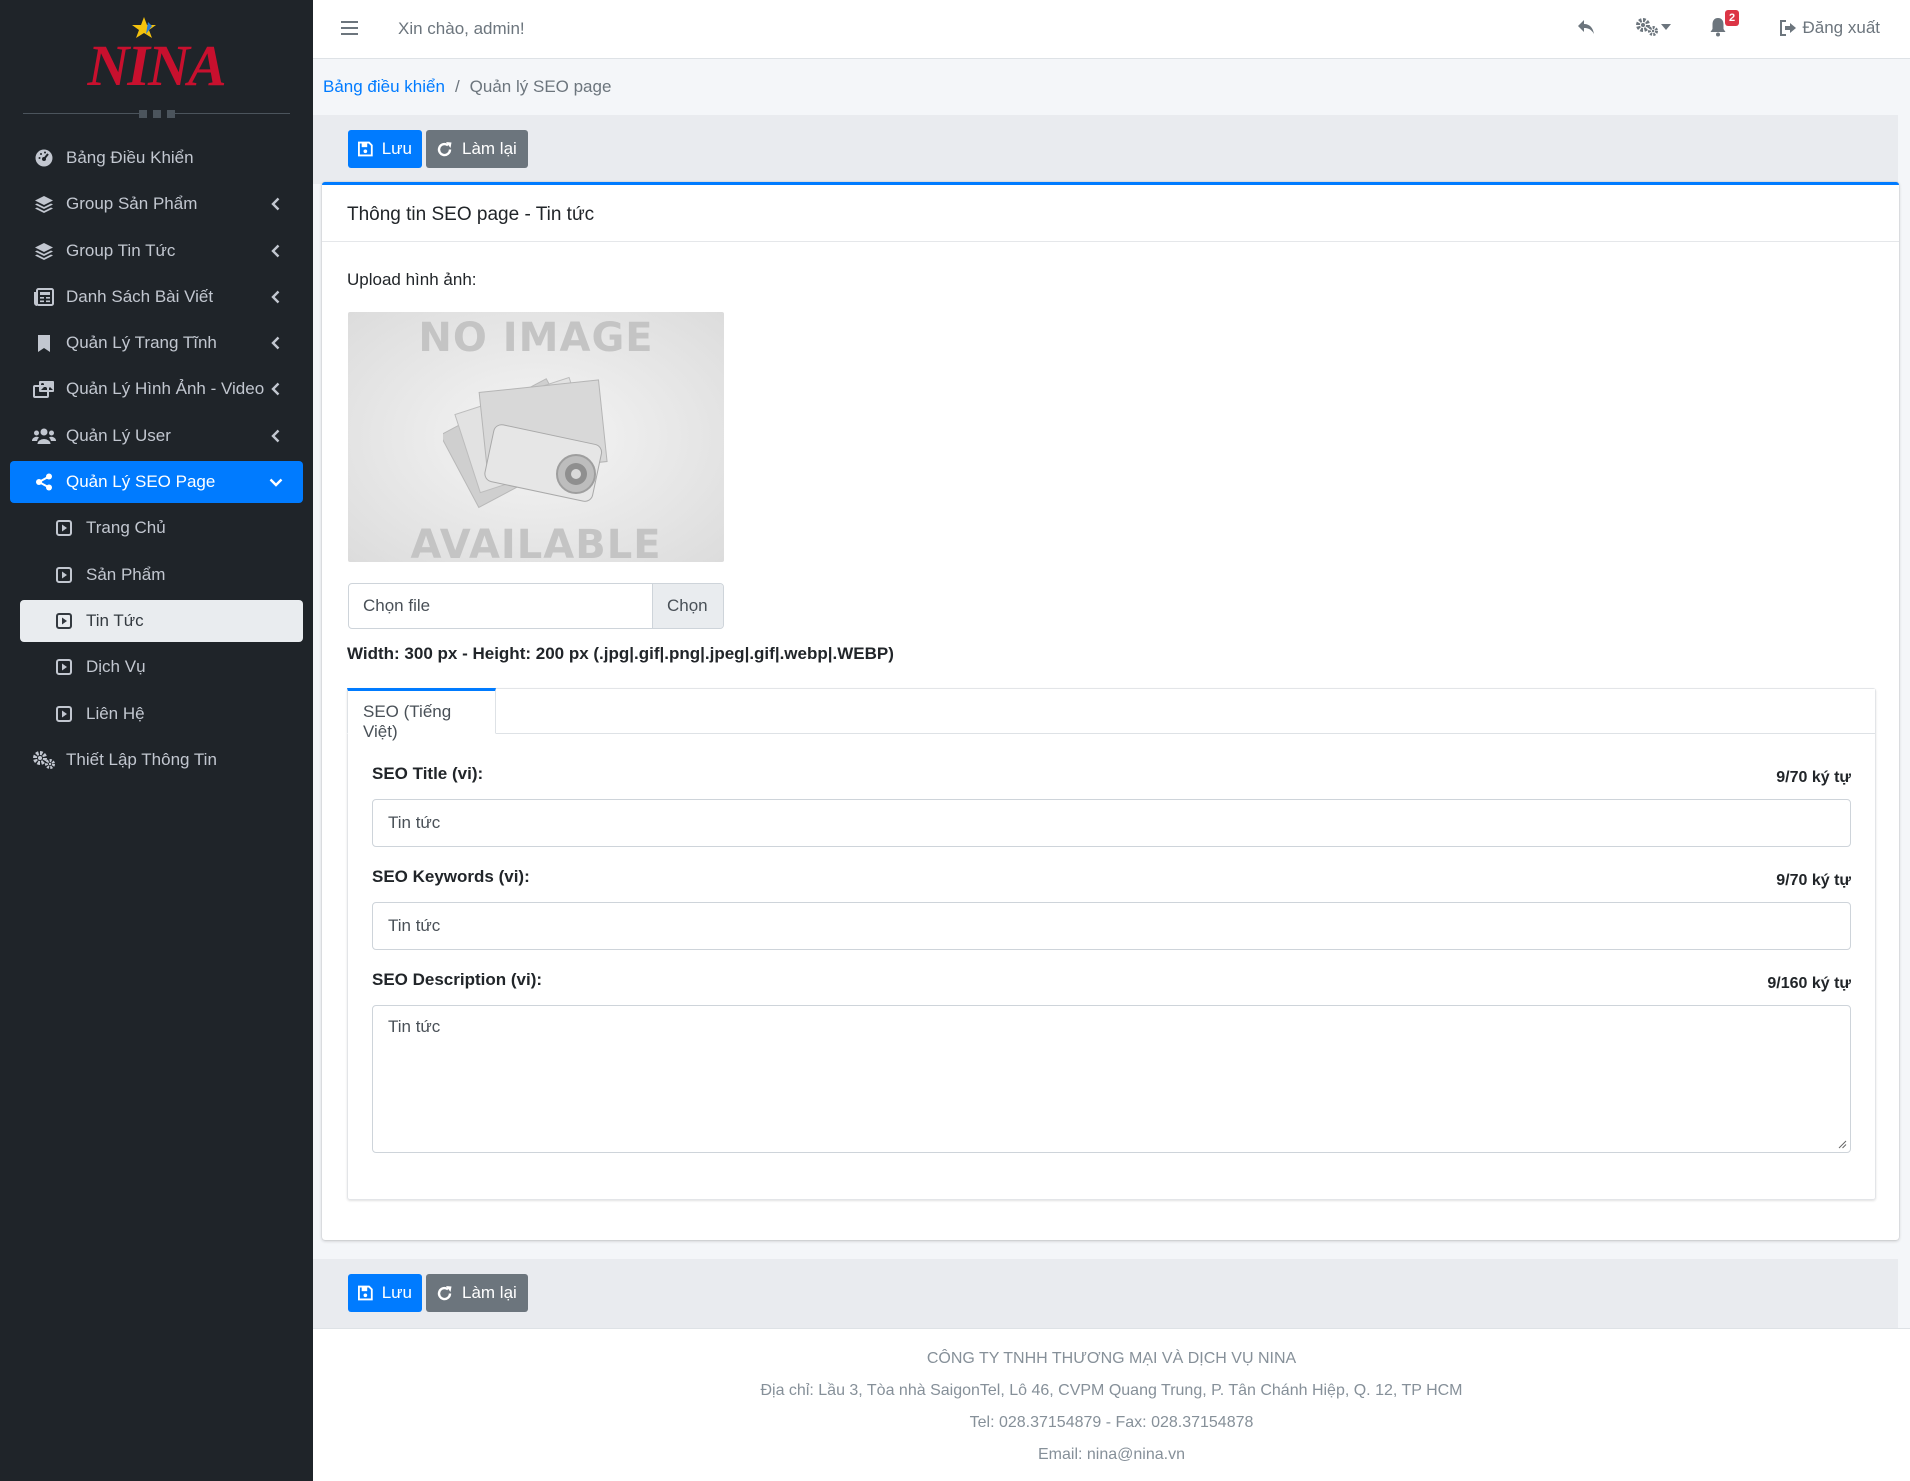 The width and height of the screenshot is (1910, 1481). Describe the element at coordinates (444, 1292) in the screenshot. I see `redo-icon` at that location.